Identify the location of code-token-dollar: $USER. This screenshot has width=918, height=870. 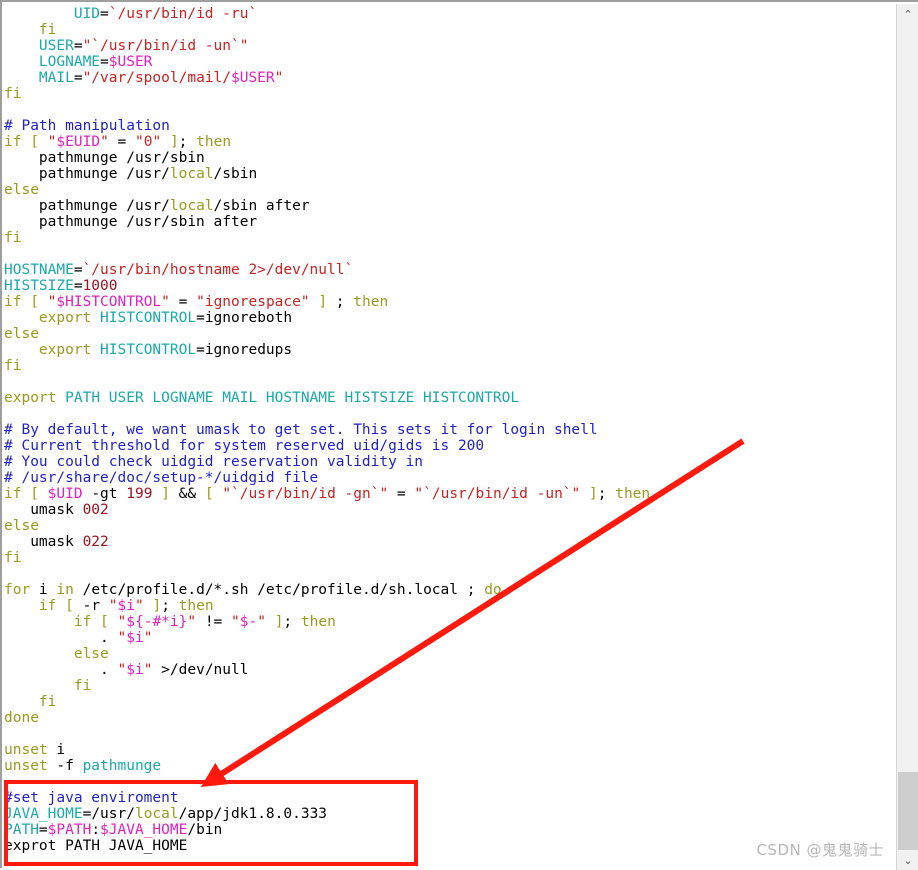
(130, 62).